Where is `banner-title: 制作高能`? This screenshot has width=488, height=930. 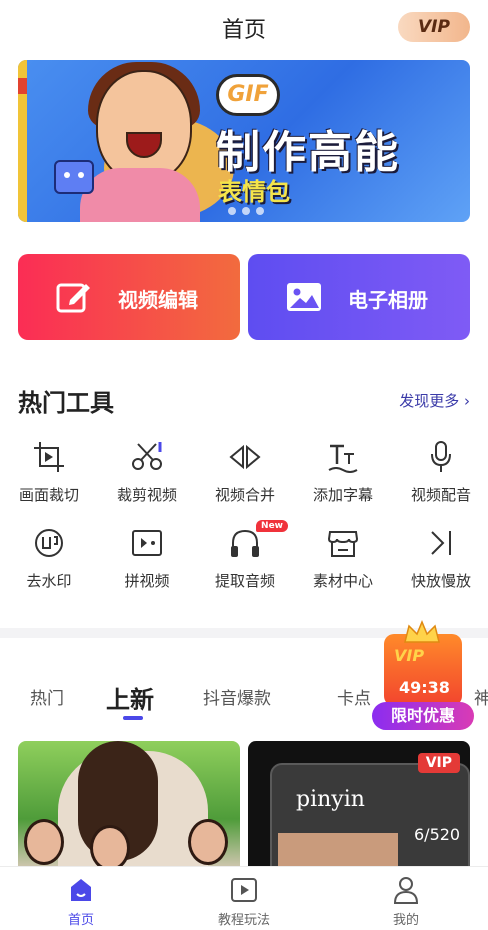 banner-title: 制作高能 is located at coordinates (308, 152).